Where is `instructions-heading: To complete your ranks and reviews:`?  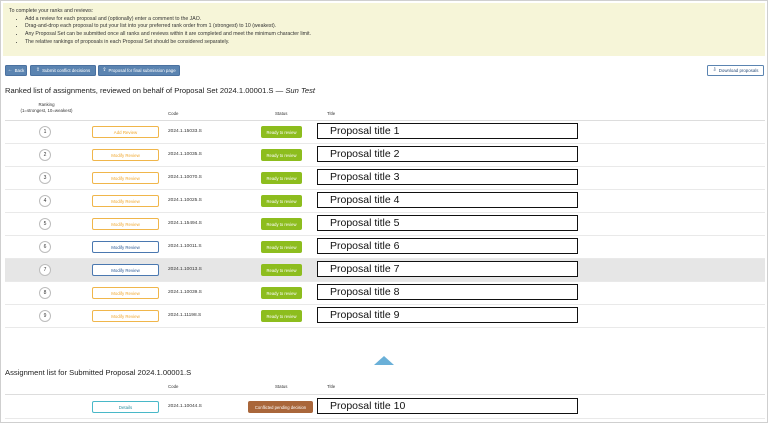
instructions-heading: To complete your ranks and reviews: is located at coordinates (51, 11).